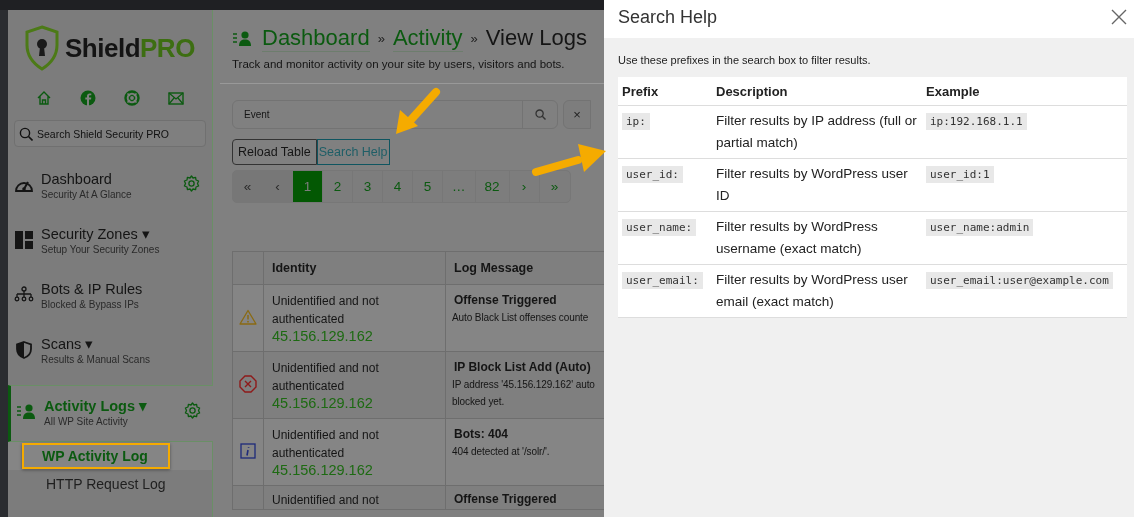 The height and width of the screenshot is (517, 1134). What do you see at coordinates (24, 350) in the screenshot?
I see `shield-icon` at bounding box center [24, 350].